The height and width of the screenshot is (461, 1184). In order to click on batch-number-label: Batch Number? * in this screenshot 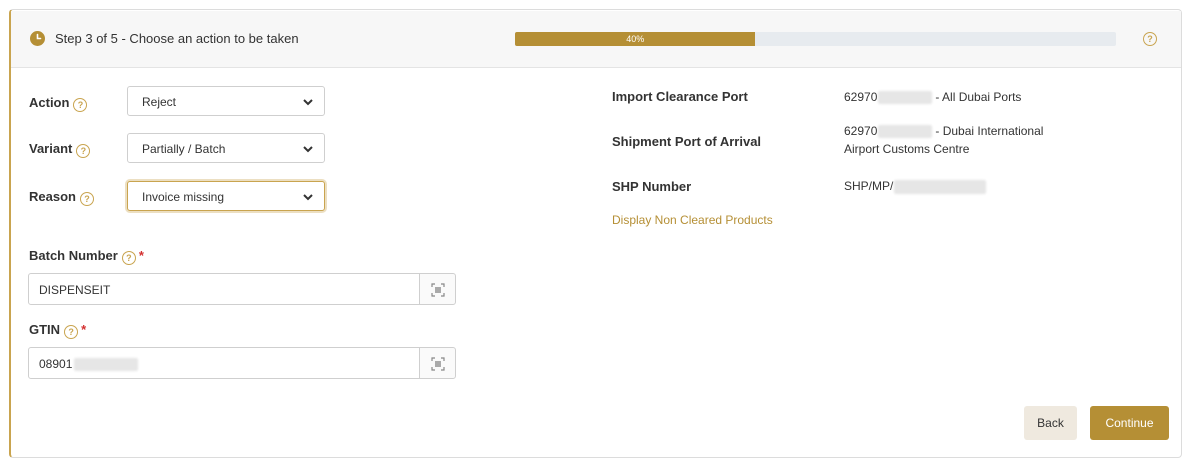, I will do `click(86, 256)`.